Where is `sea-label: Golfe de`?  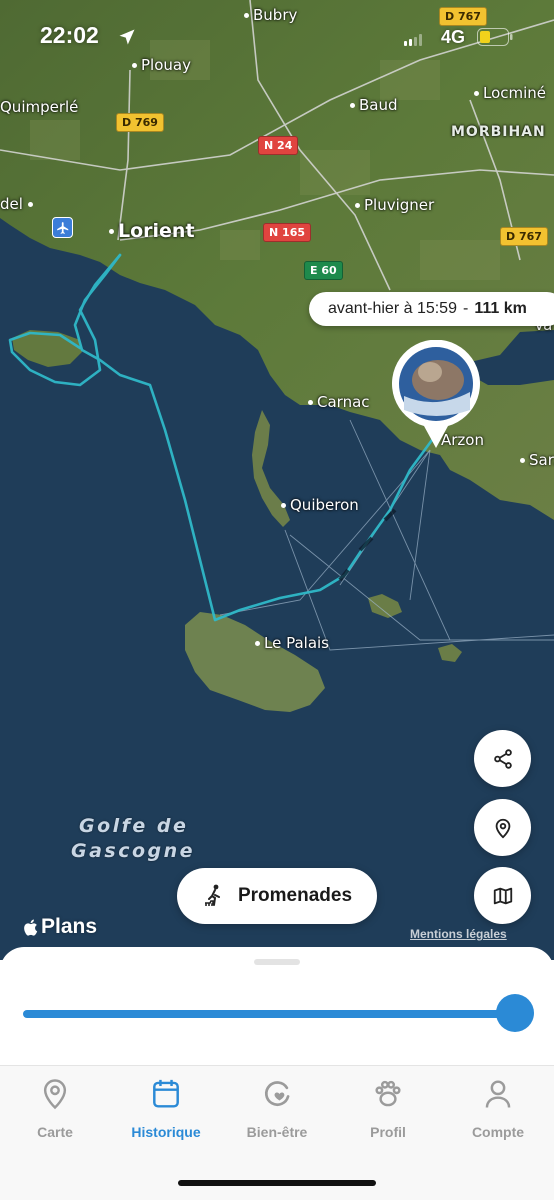 sea-label: Golfe de is located at coordinates (134, 826).